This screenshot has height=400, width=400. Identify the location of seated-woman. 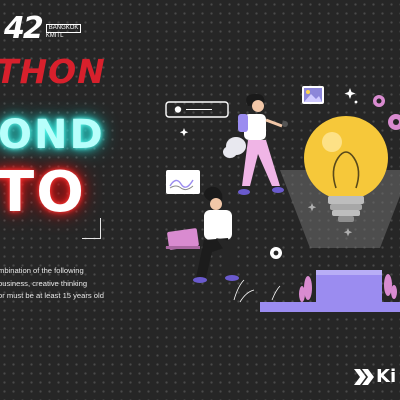
(202, 234).